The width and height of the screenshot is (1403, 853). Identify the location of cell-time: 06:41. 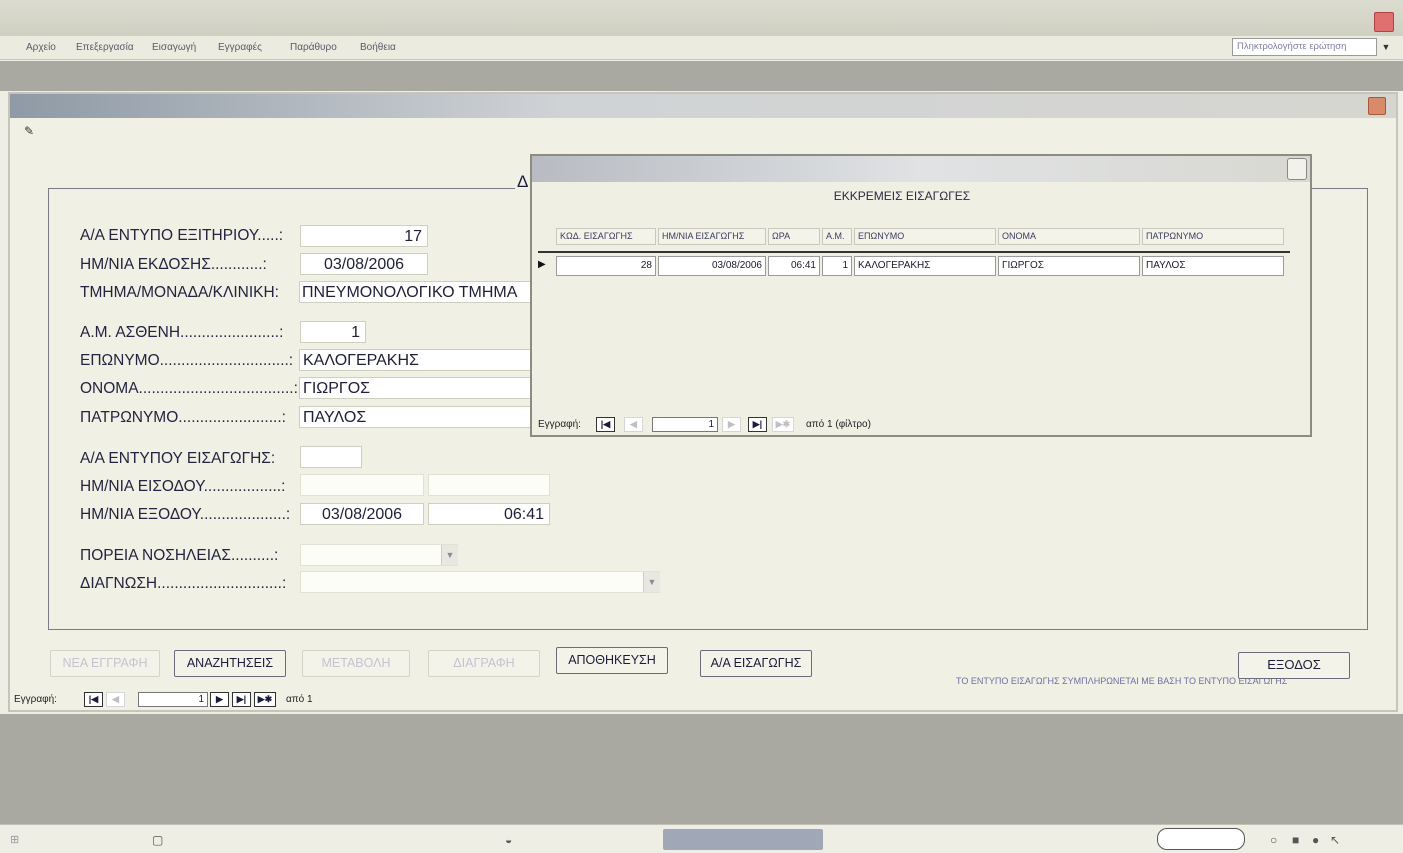
(794, 266).